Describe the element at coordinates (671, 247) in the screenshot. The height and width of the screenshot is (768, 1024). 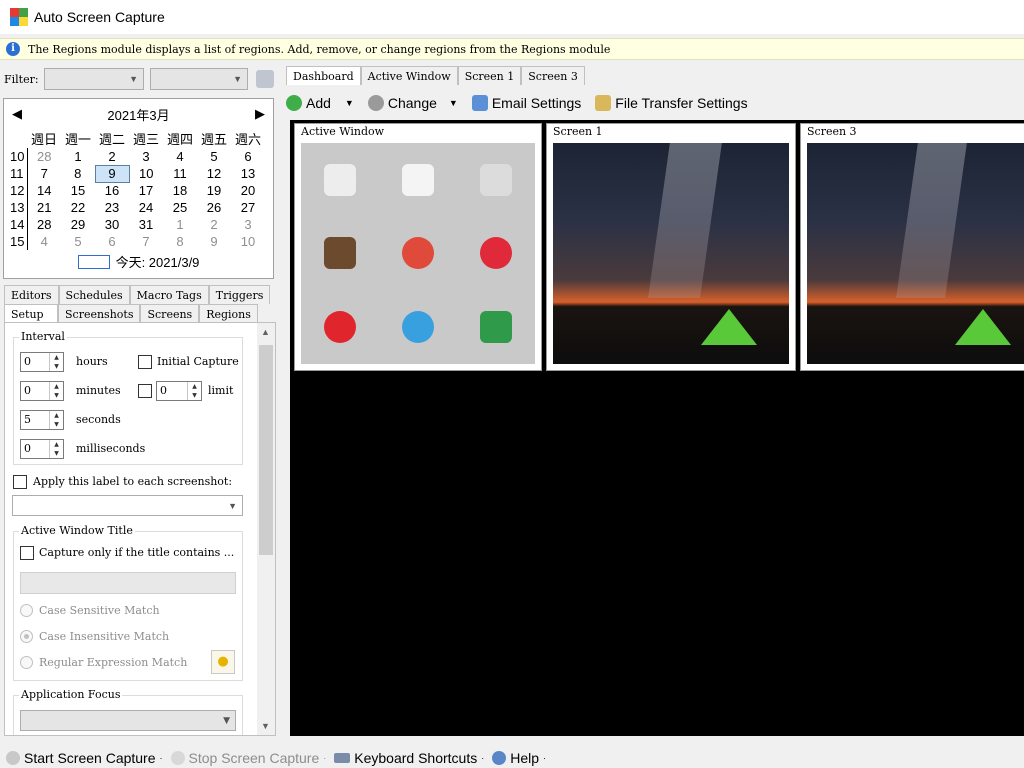
I see `pane-screen-1: Screen 1` at that location.